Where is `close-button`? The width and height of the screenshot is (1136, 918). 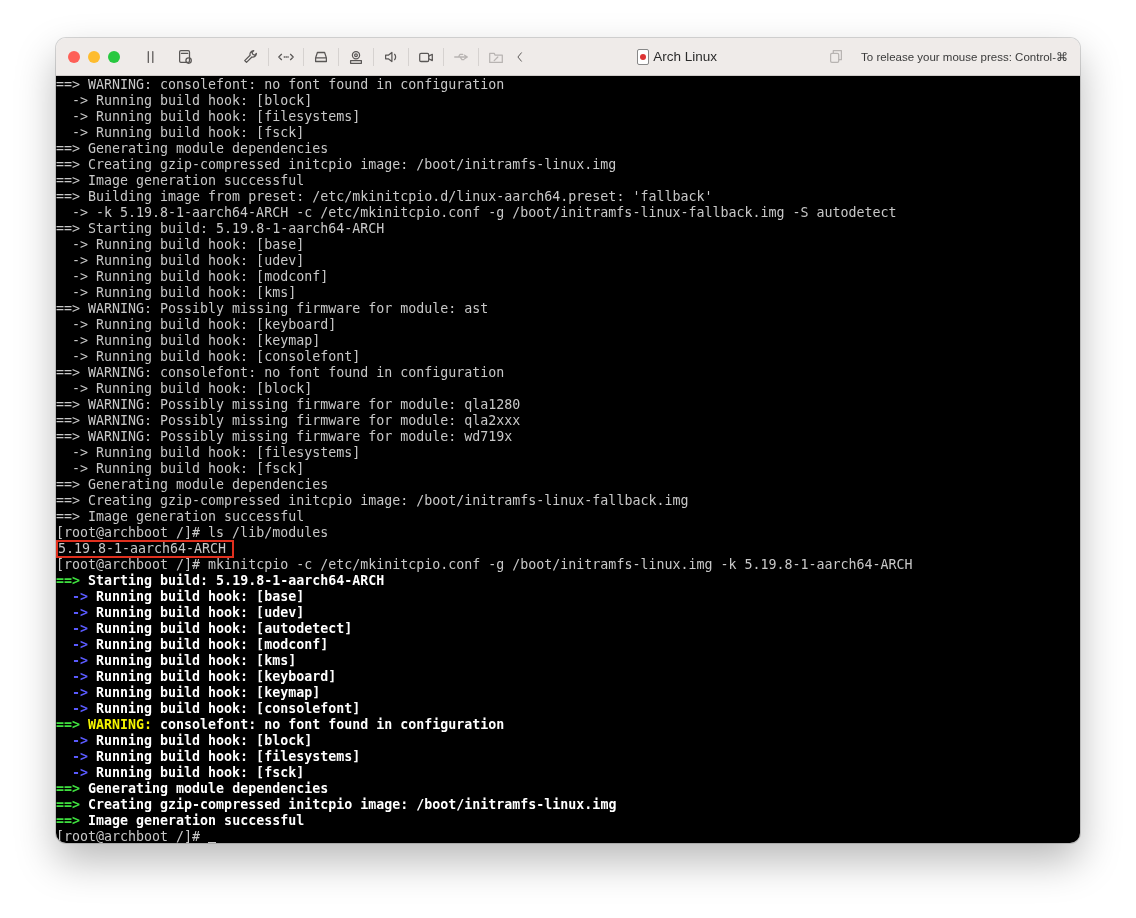
close-button is located at coordinates (74, 56).